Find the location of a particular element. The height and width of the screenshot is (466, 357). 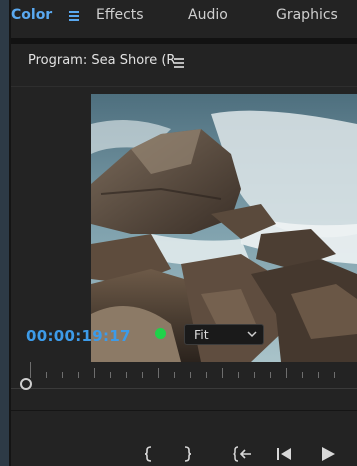

mark-out-icon is located at coordinates (188, 454).